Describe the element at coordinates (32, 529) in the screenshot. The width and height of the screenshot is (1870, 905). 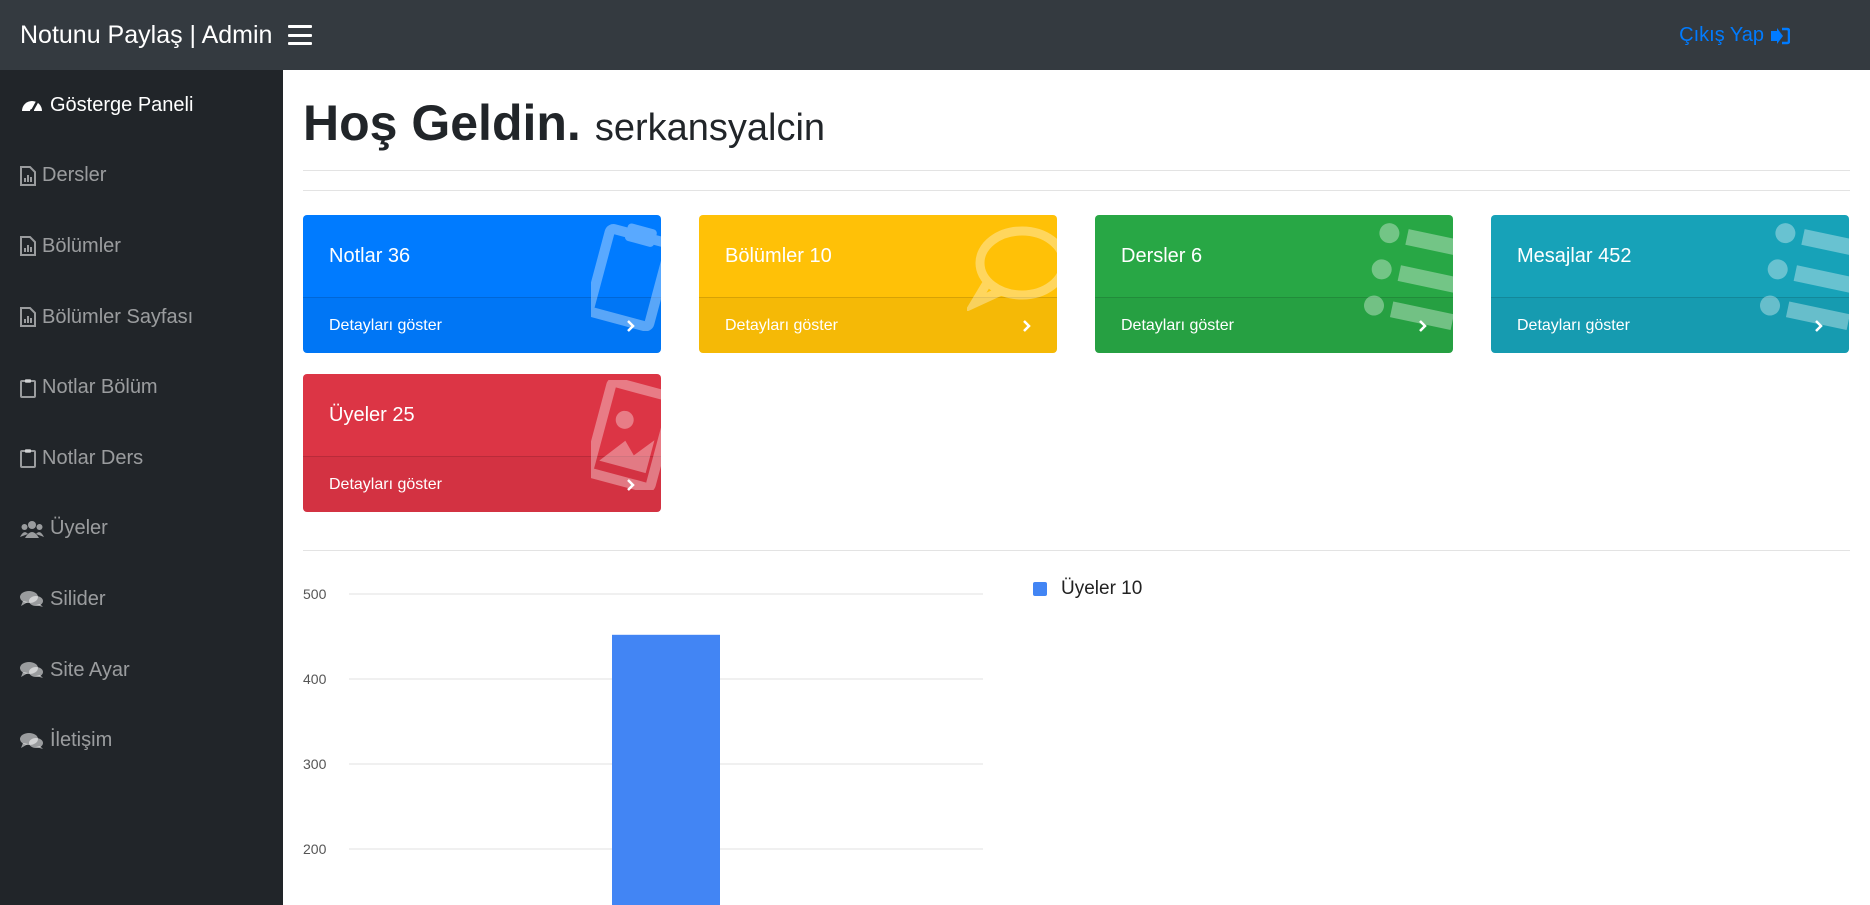
I see `users-icon` at that location.